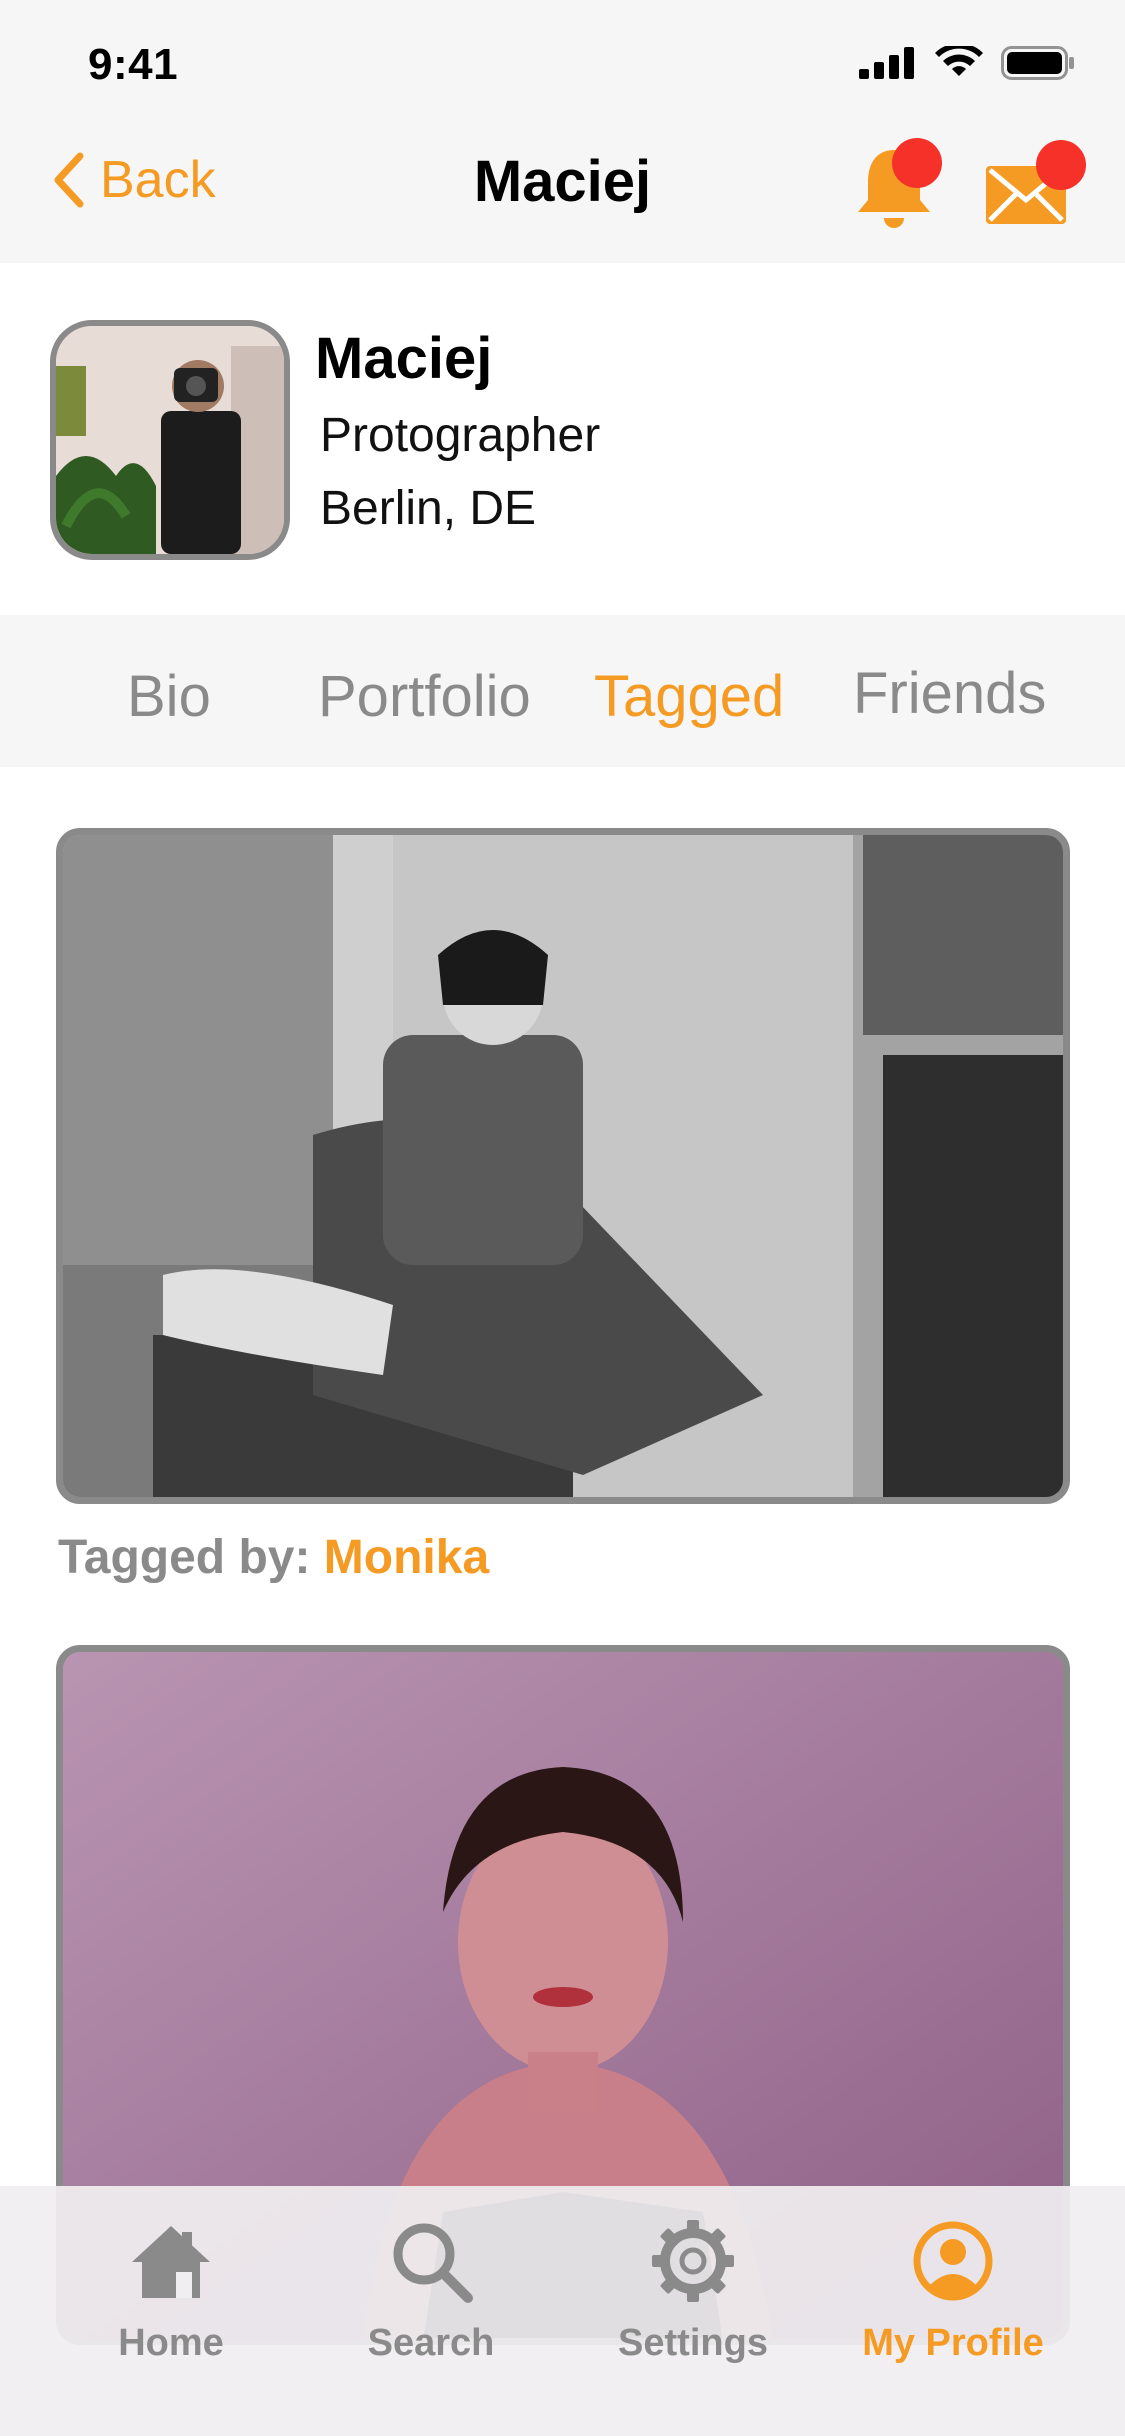 The width and height of the screenshot is (1125, 2436). I want to click on profile-header: Maciej Protographer Berlin, DE, so click(562, 439).